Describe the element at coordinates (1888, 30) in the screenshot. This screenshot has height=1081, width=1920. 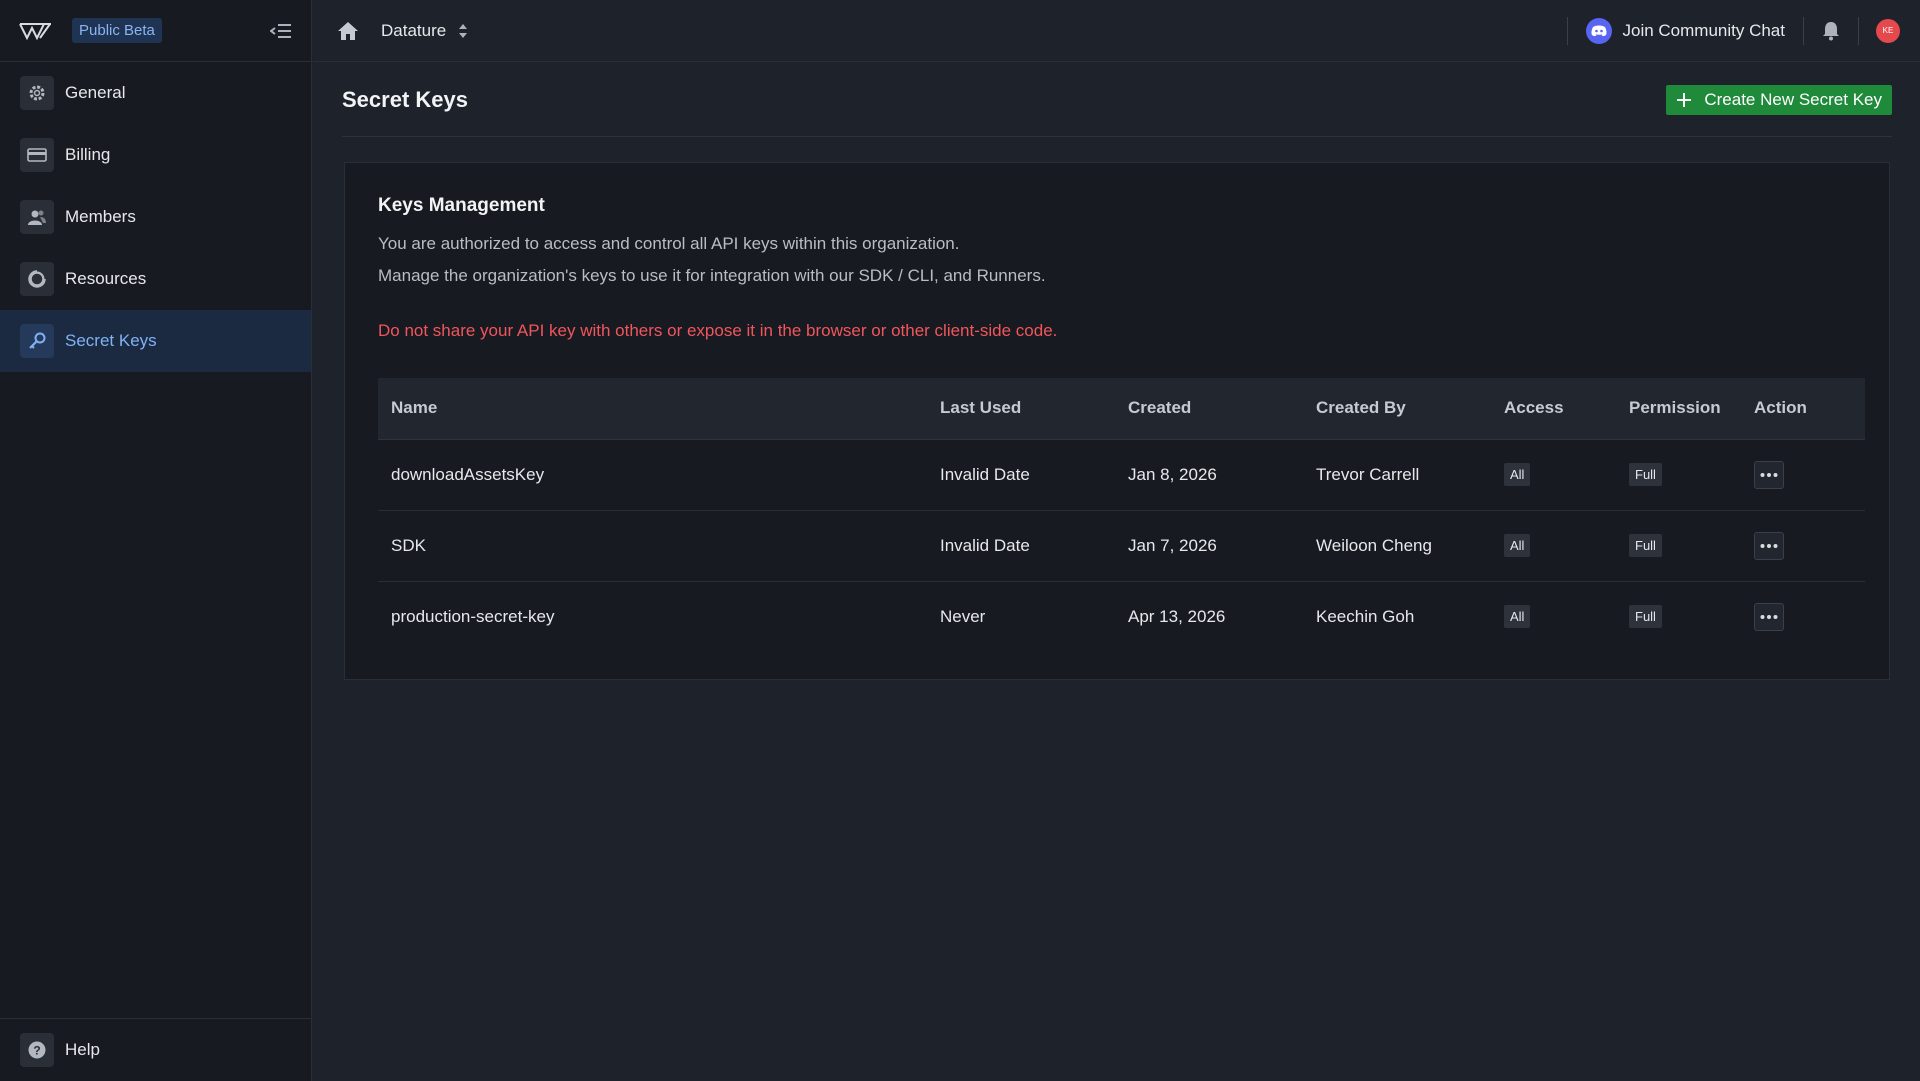
I see `user-avatar: KE` at that location.